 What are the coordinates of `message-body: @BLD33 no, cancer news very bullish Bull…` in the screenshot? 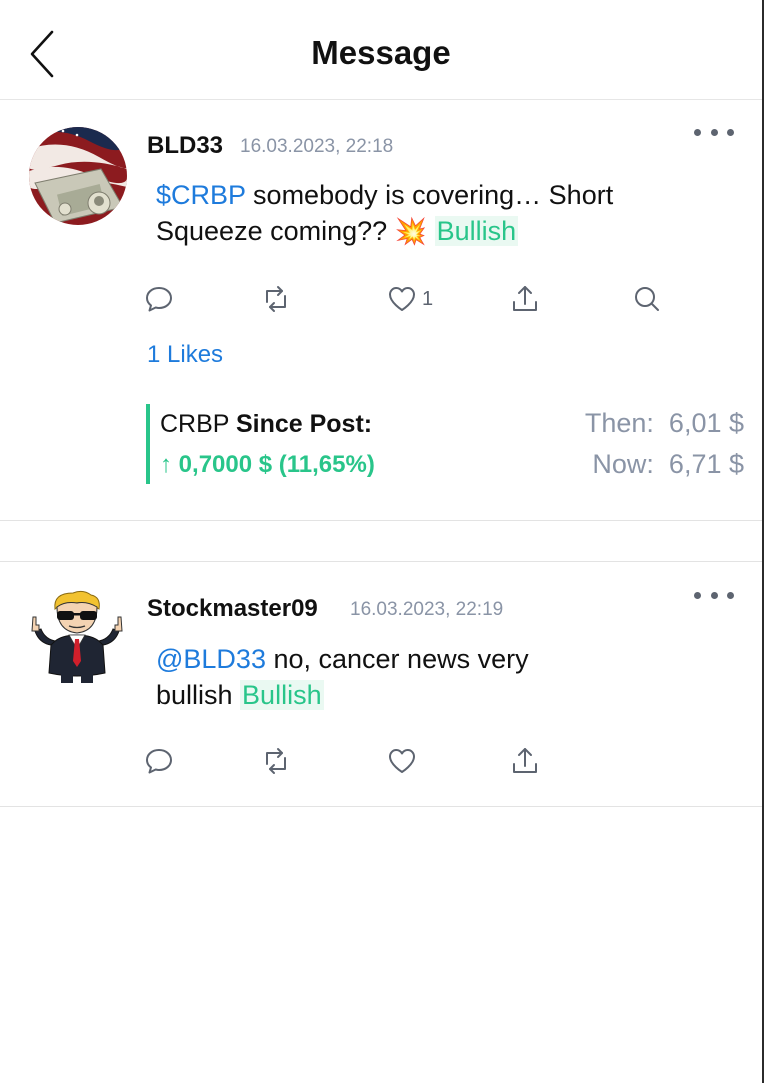 It's located at (436, 677).